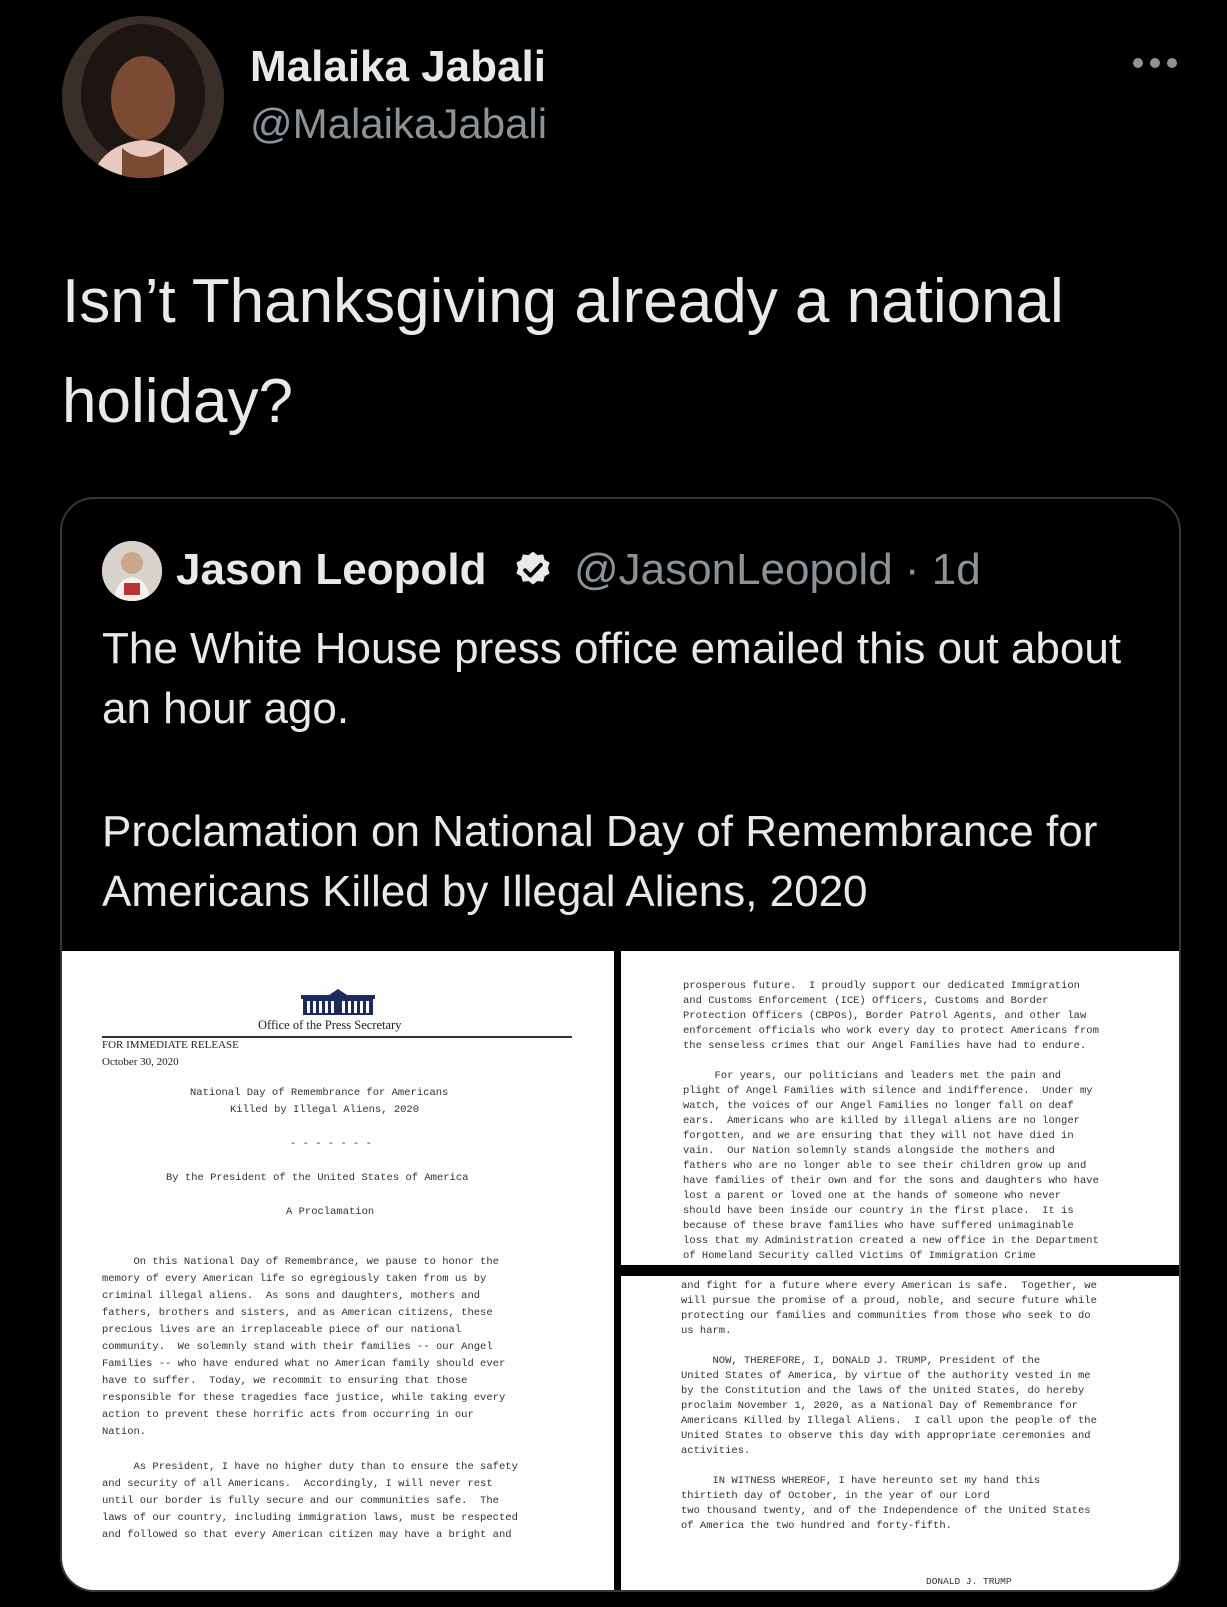 This screenshot has width=1227, height=1607. What do you see at coordinates (325, 1110) in the screenshot?
I see `proclamation-title-2: Killed by Illegal Aliens, 2020` at bounding box center [325, 1110].